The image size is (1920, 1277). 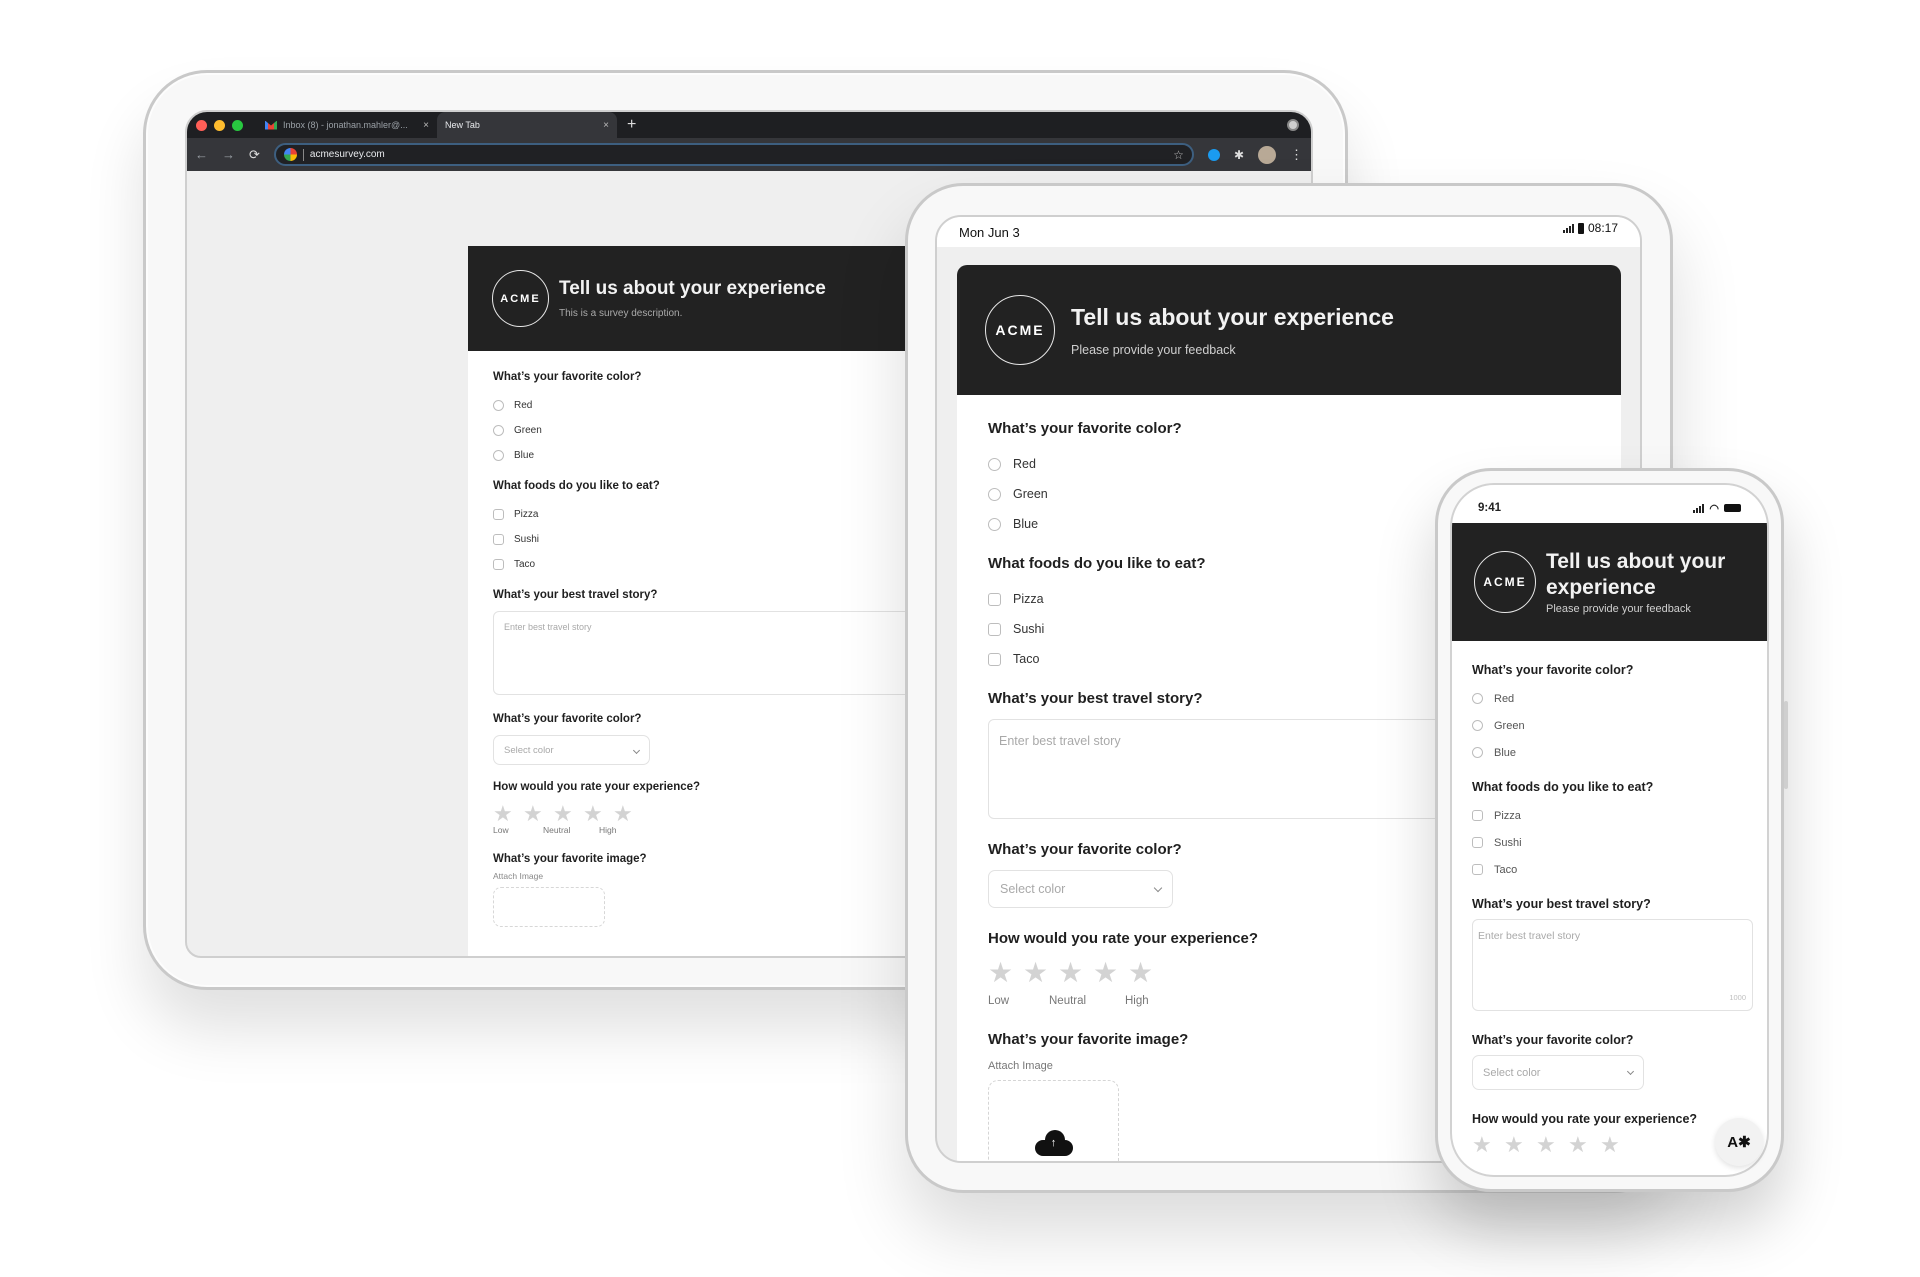 What do you see at coordinates (631, 125) in the screenshot?
I see `new-tab-button: +` at bounding box center [631, 125].